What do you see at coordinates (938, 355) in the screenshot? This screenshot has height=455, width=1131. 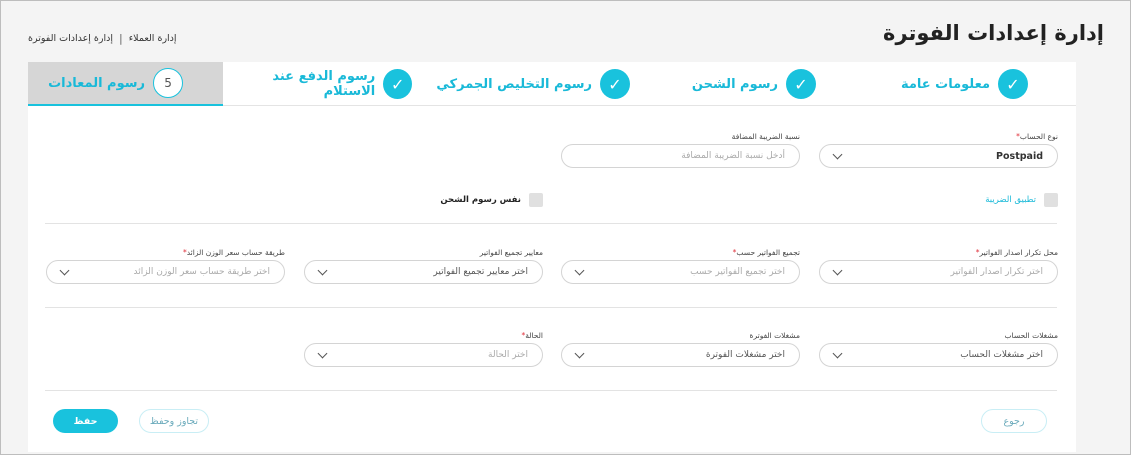 I see `account-triggers-select: اختر مشغلات الحساب` at bounding box center [938, 355].